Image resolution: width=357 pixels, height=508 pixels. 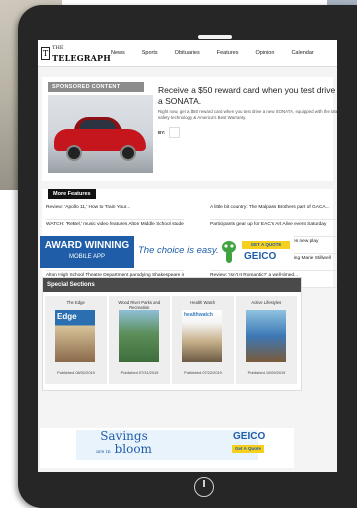 What do you see at coordinates (266, 302) in the screenshot?
I see `card-title: Active Lifestyles` at bounding box center [266, 302].